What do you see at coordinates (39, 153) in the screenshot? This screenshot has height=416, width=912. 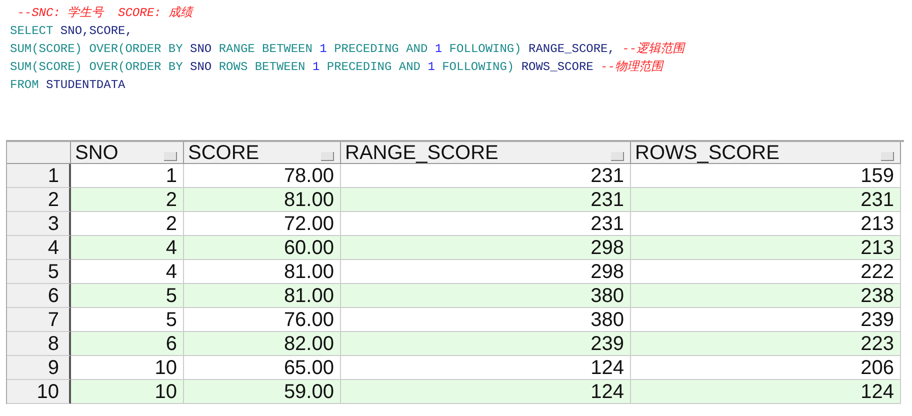 I see `corner-cell` at bounding box center [39, 153].